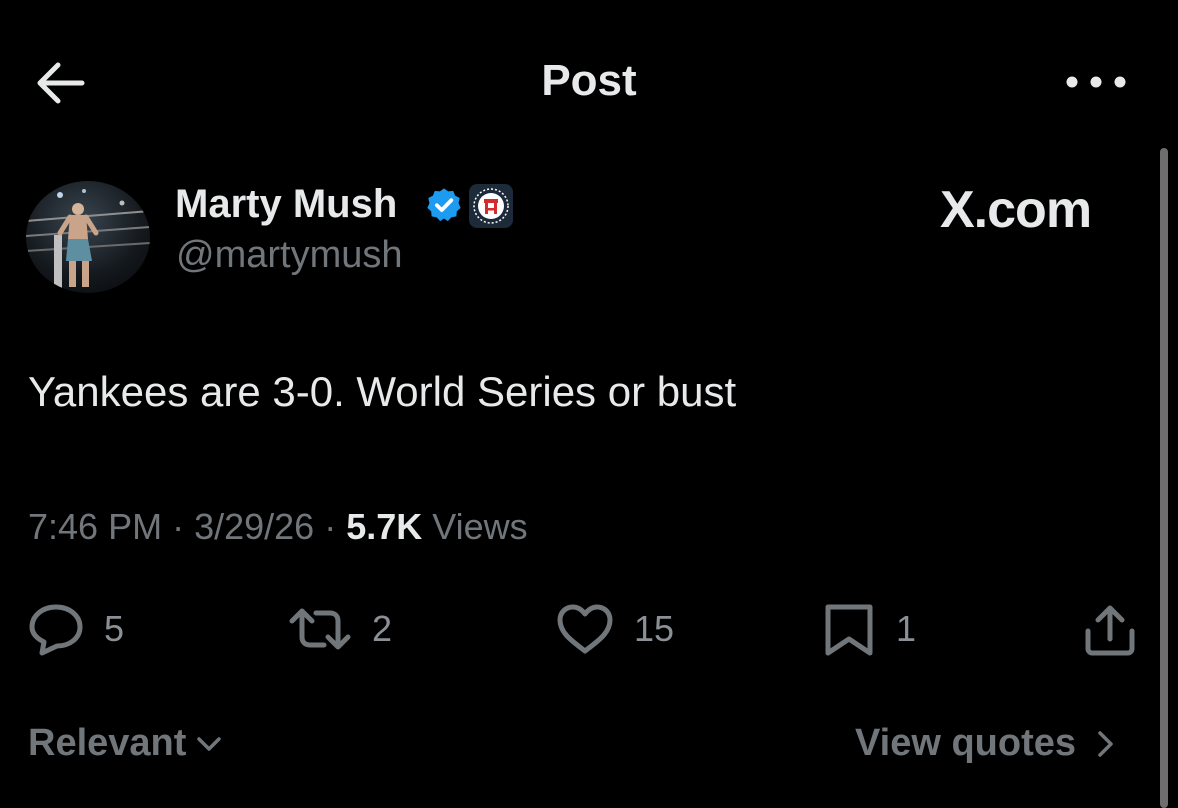 This screenshot has height=808, width=1178. What do you see at coordinates (95, 526) in the screenshot?
I see `post-time: 7:46 PM` at bounding box center [95, 526].